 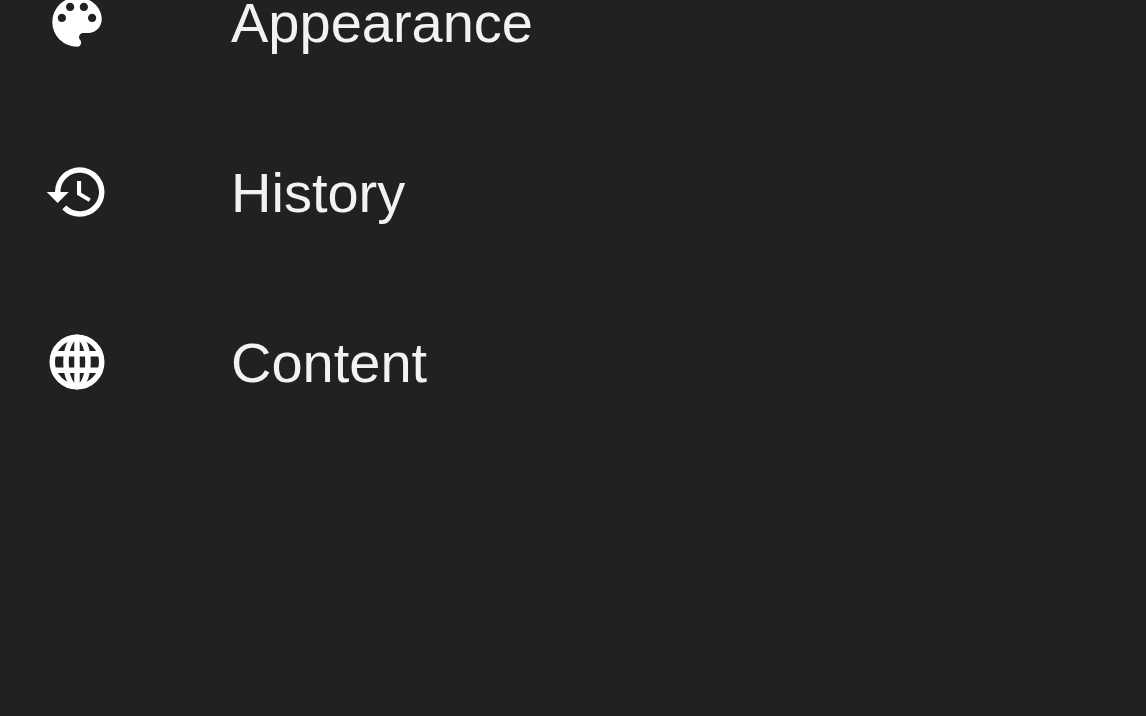 I want to click on menu-item: Appearance, so click(x=573, y=53).